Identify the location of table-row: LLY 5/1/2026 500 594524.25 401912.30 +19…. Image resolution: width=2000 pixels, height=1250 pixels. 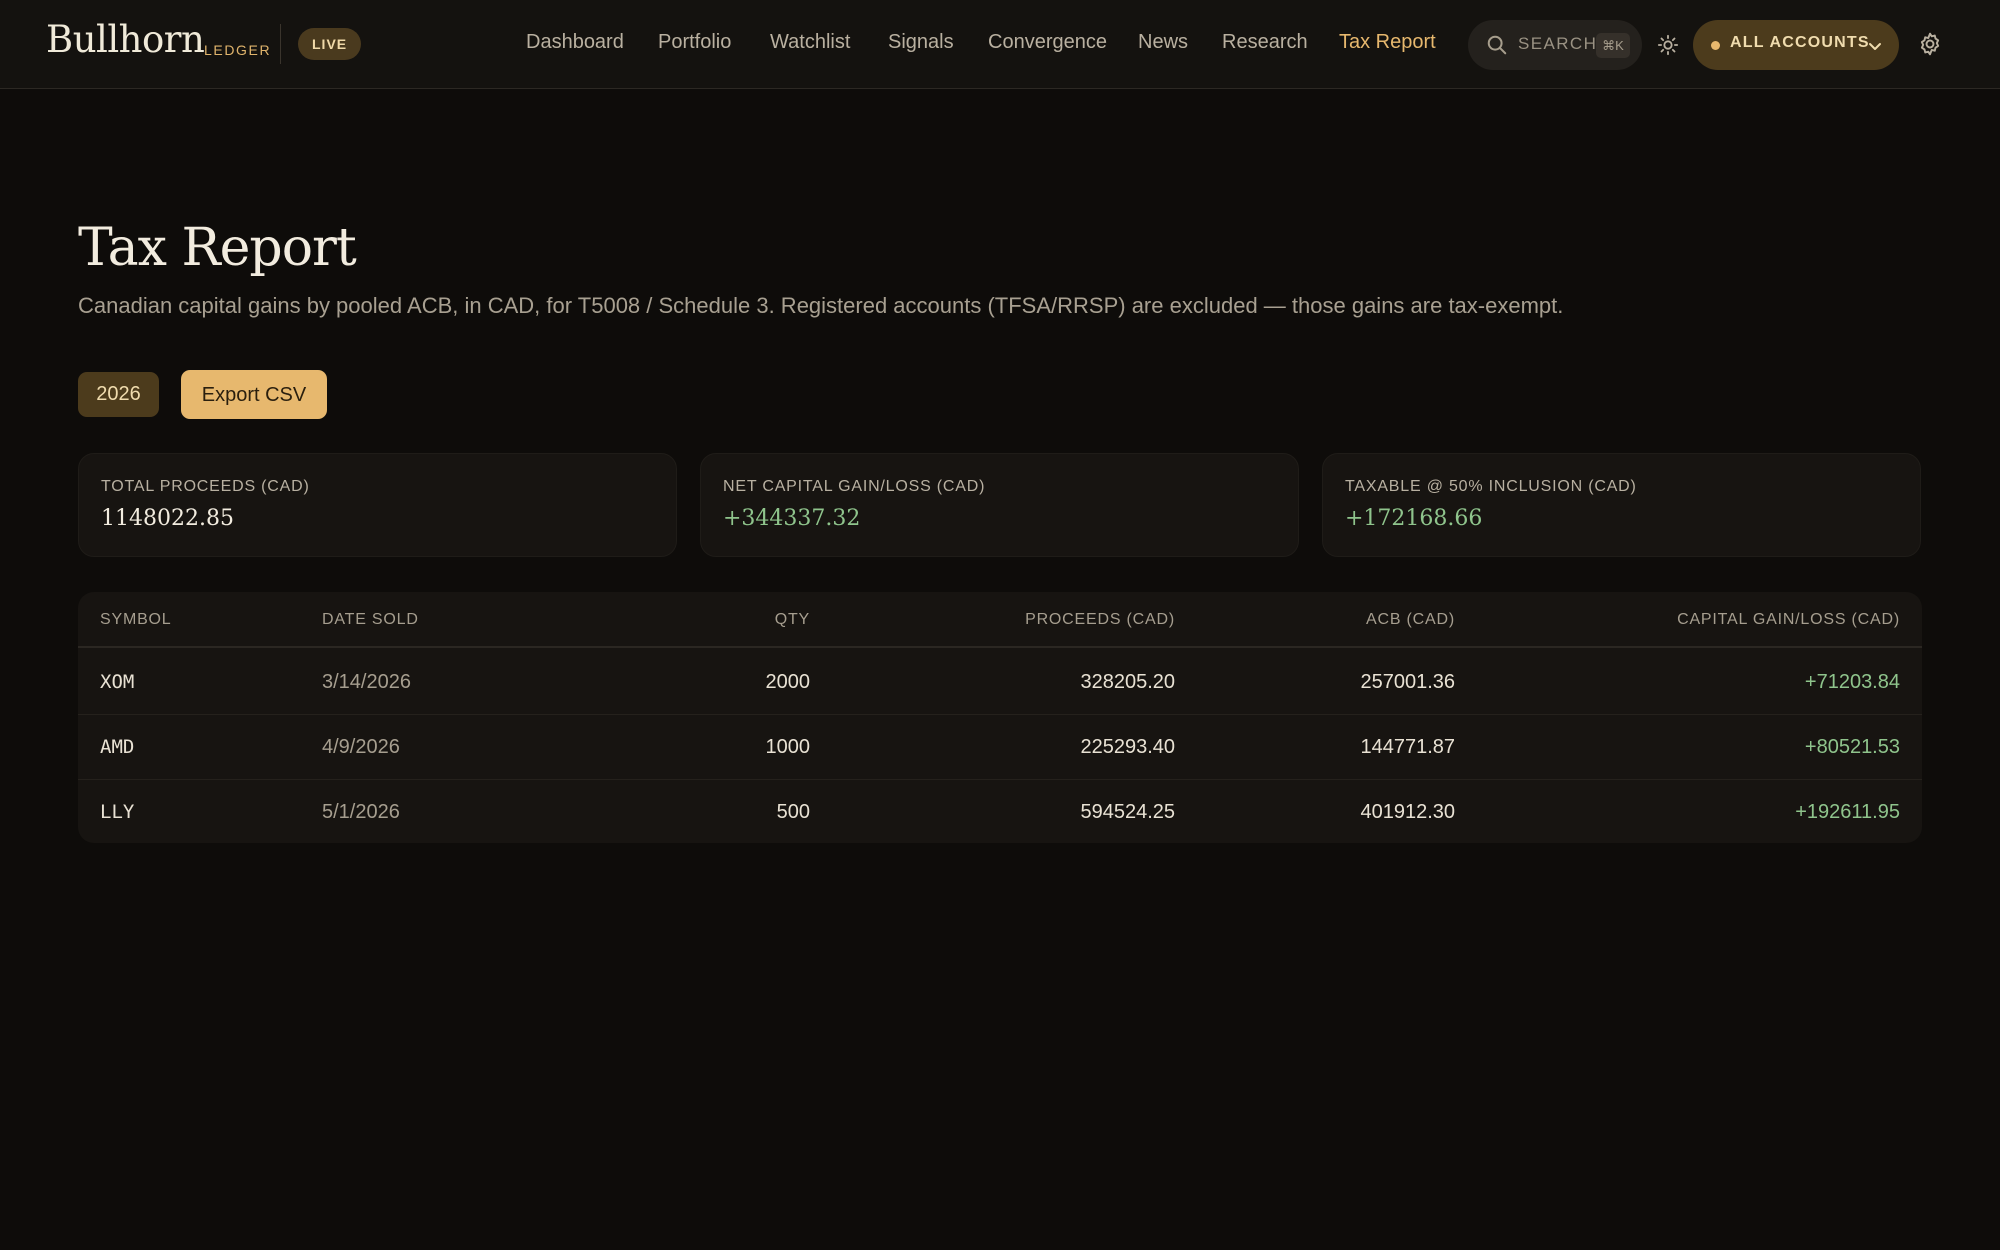
(1000, 811).